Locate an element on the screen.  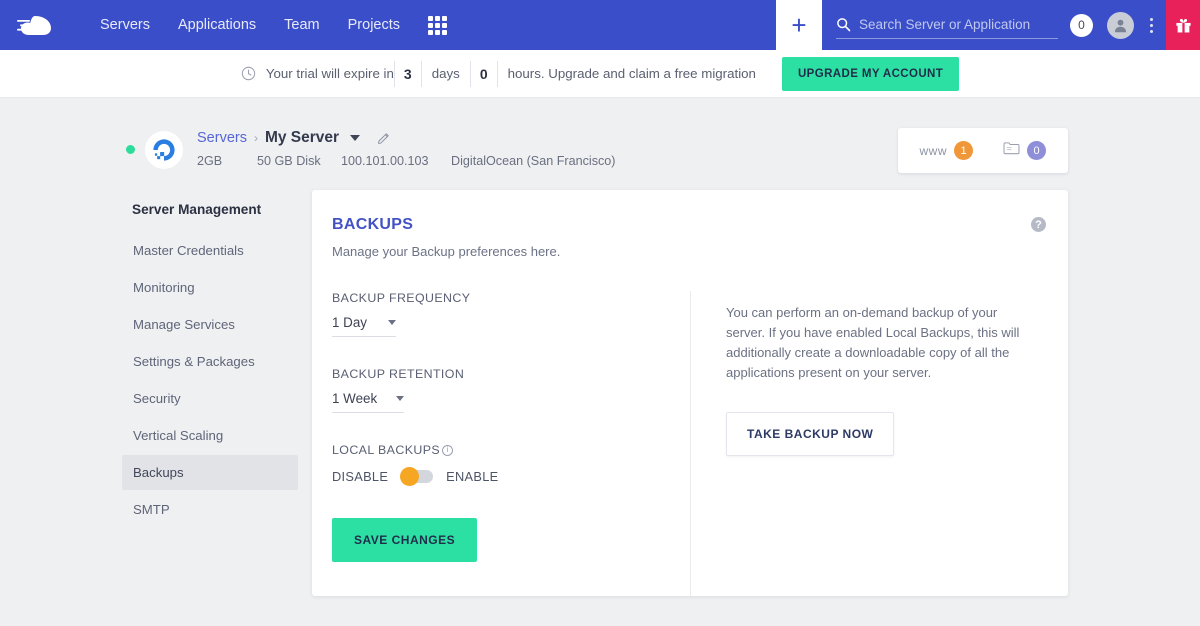
user-avatar-icon is located at coordinates (1120, 25).